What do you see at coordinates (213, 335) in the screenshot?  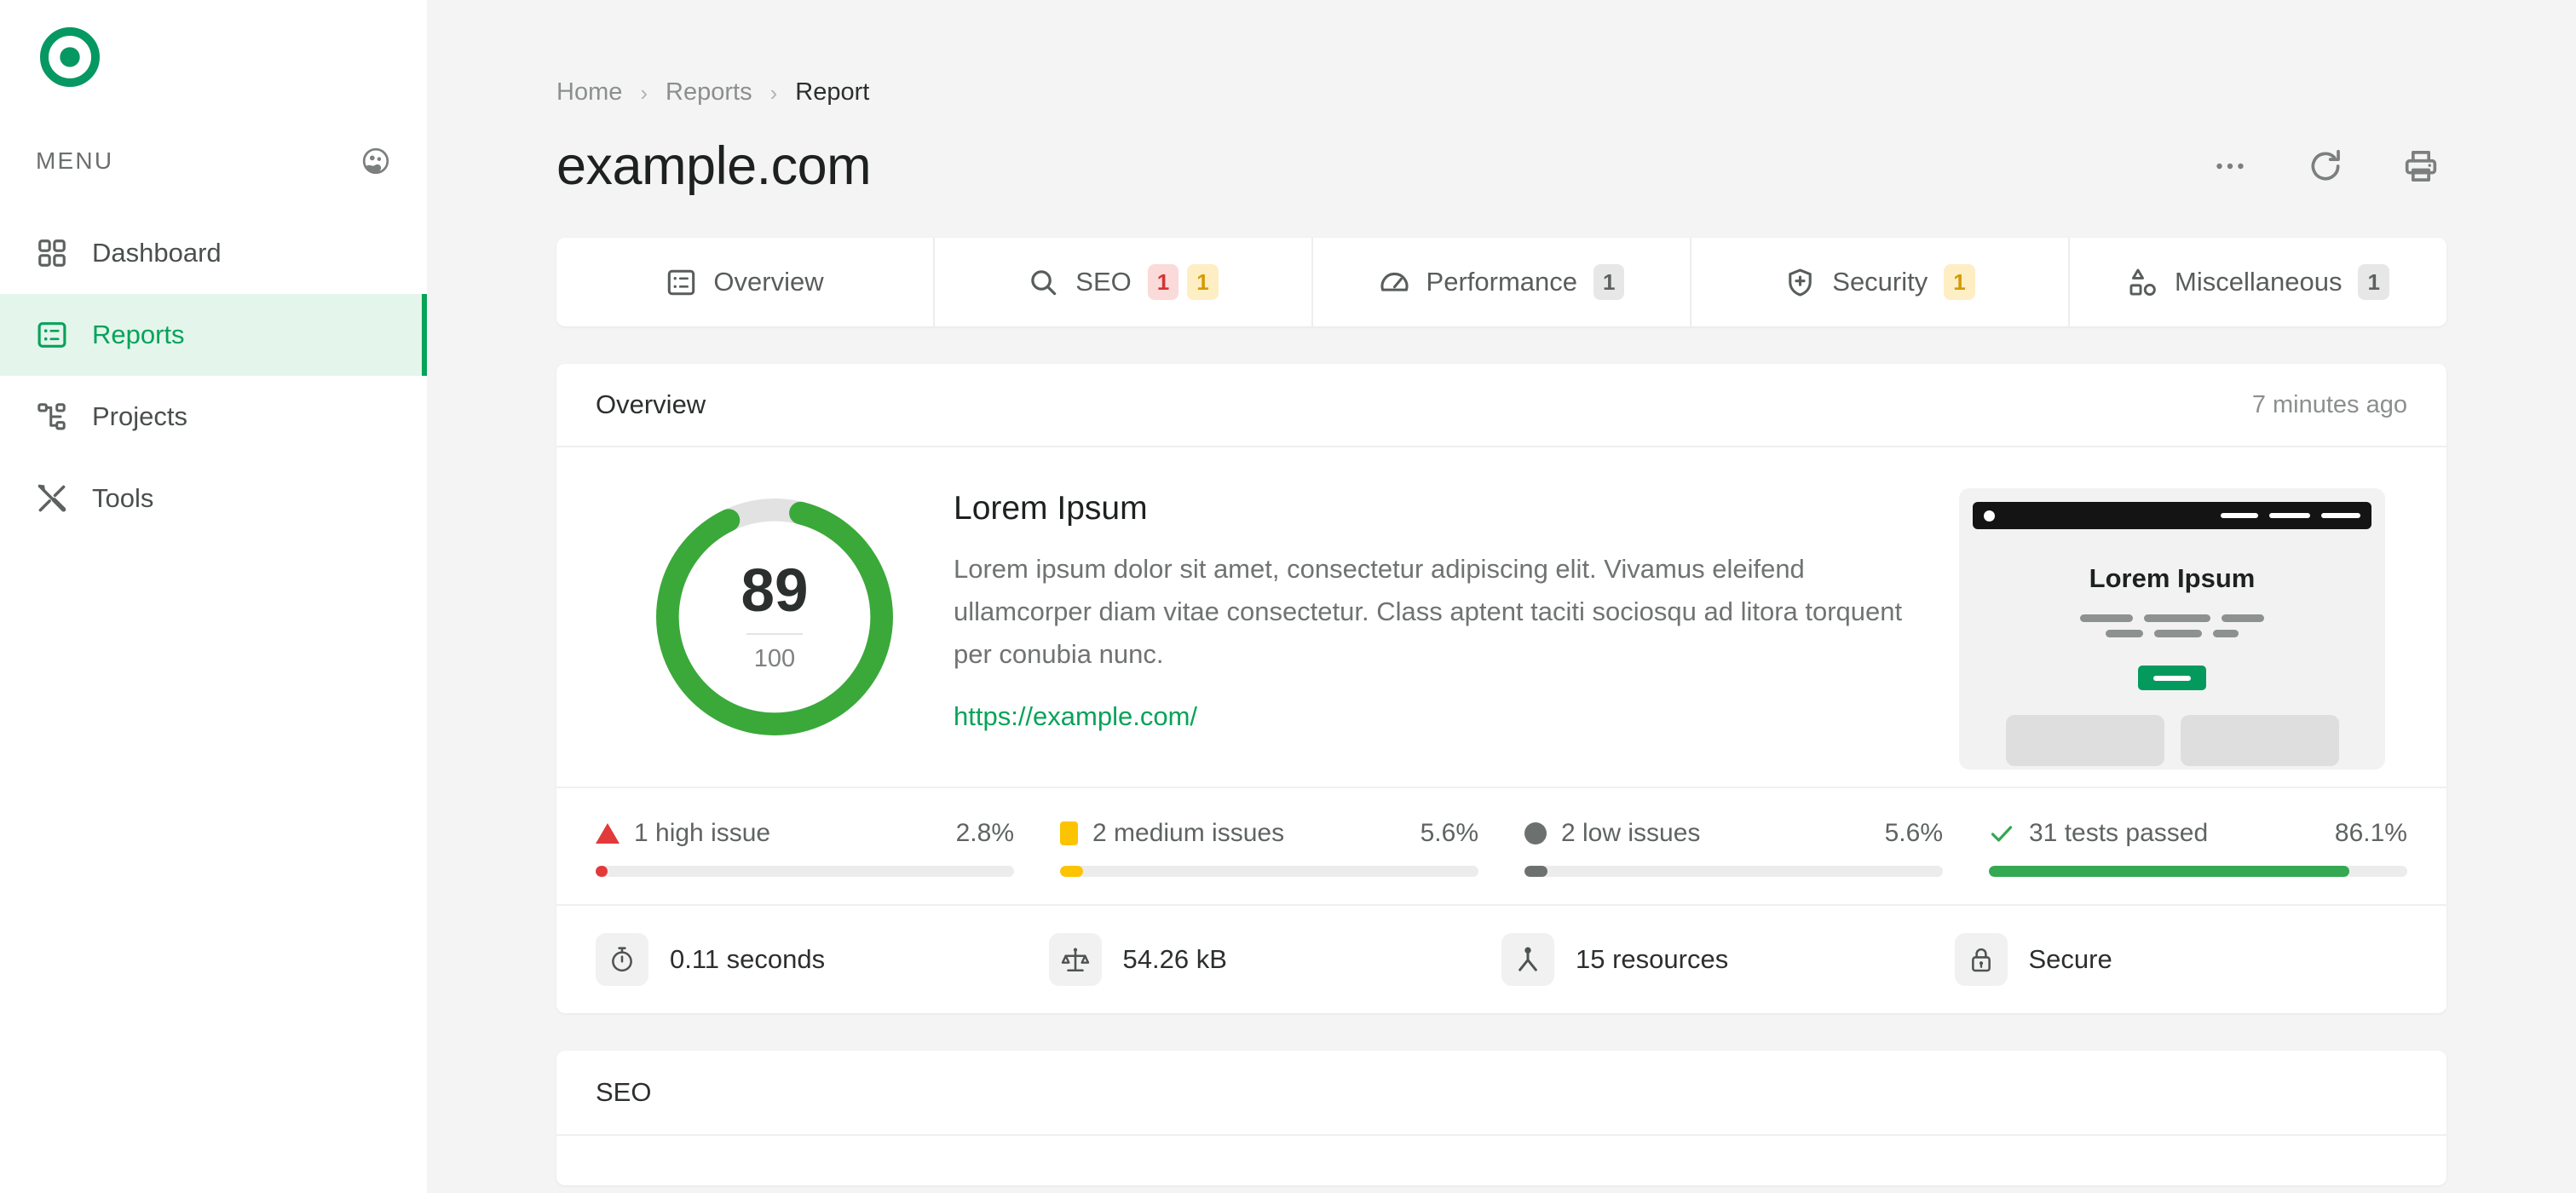 I see `sidebar-item-reports: Reports` at bounding box center [213, 335].